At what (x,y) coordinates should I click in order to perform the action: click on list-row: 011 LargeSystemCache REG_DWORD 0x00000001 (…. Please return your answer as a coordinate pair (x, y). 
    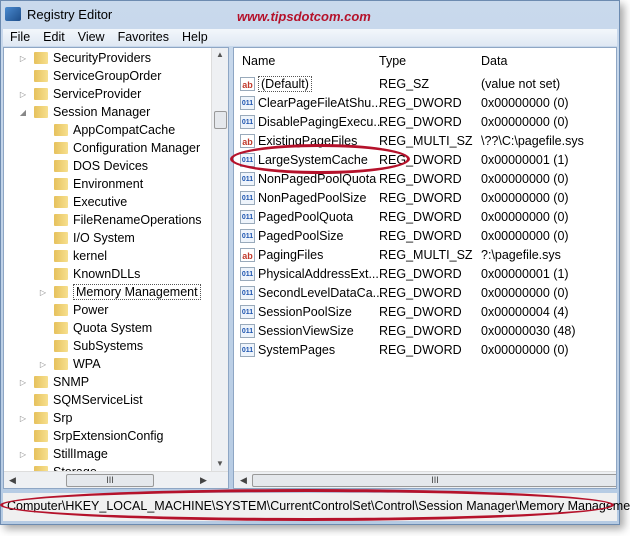
    Looking at the image, I should click on (425, 159).